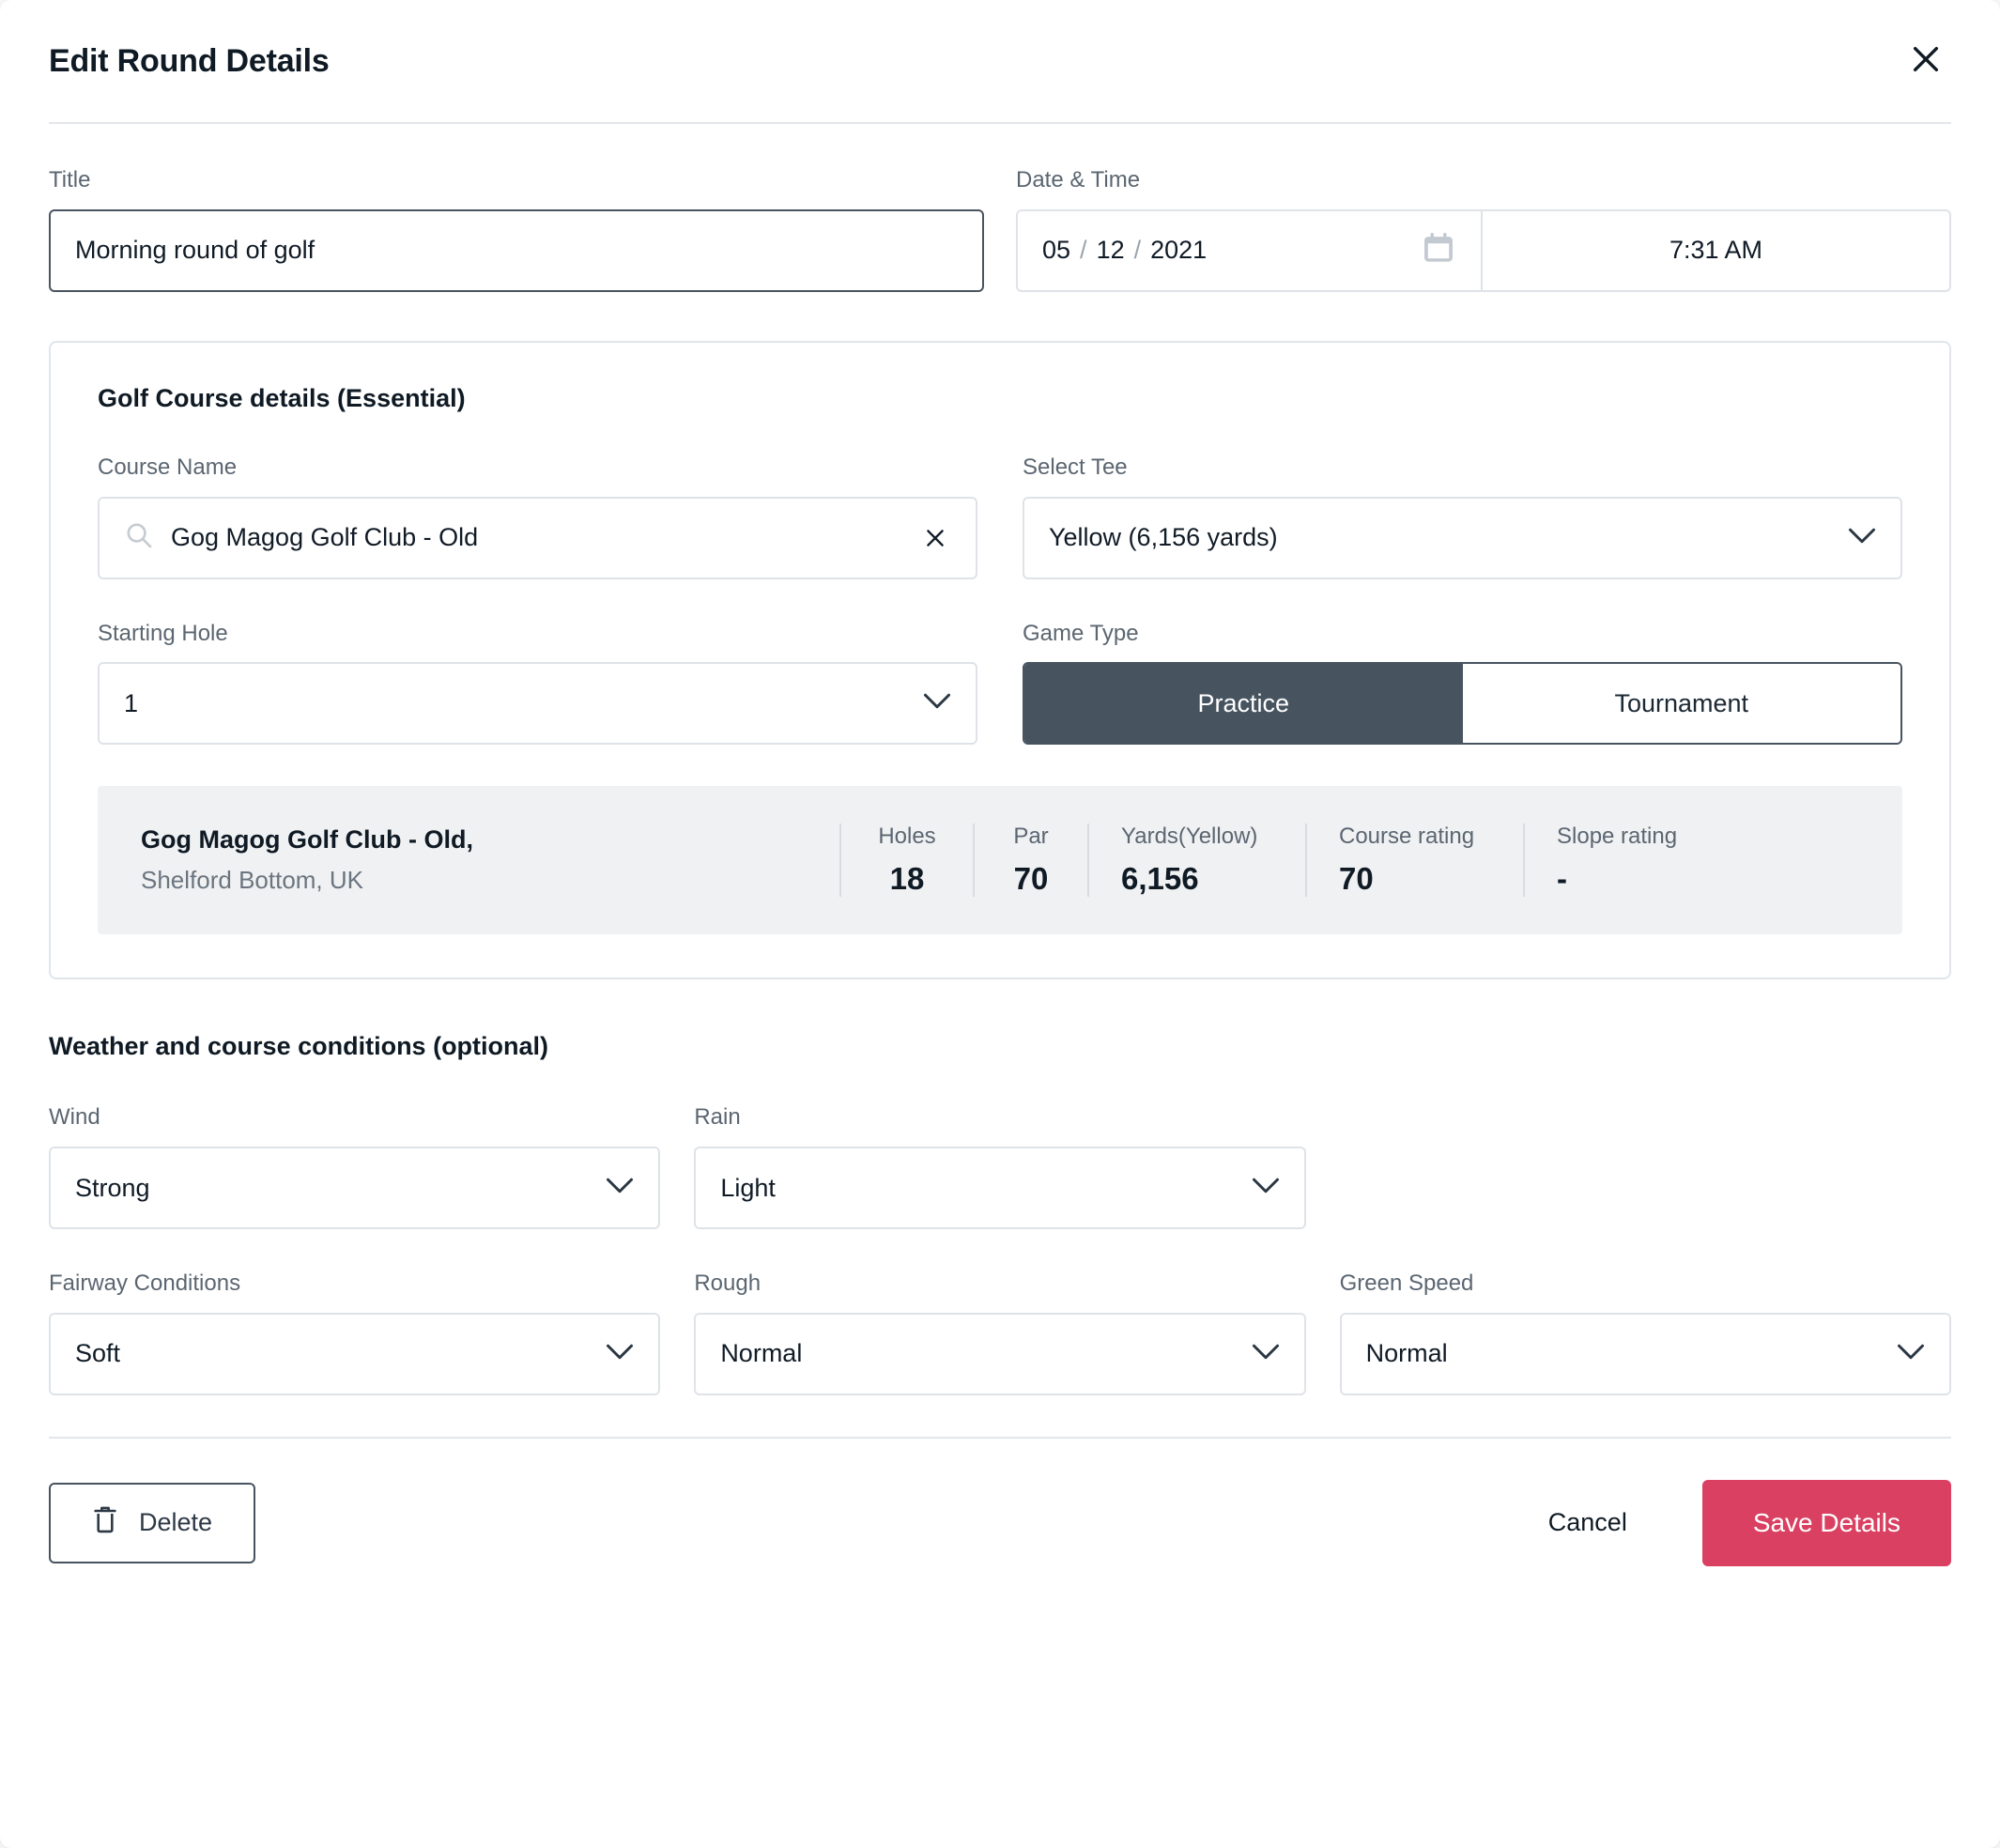  What do you see at coordinates (1111, 250) in the screenshot?
I see `date-day: 12` at bounding box center [1111, 250].